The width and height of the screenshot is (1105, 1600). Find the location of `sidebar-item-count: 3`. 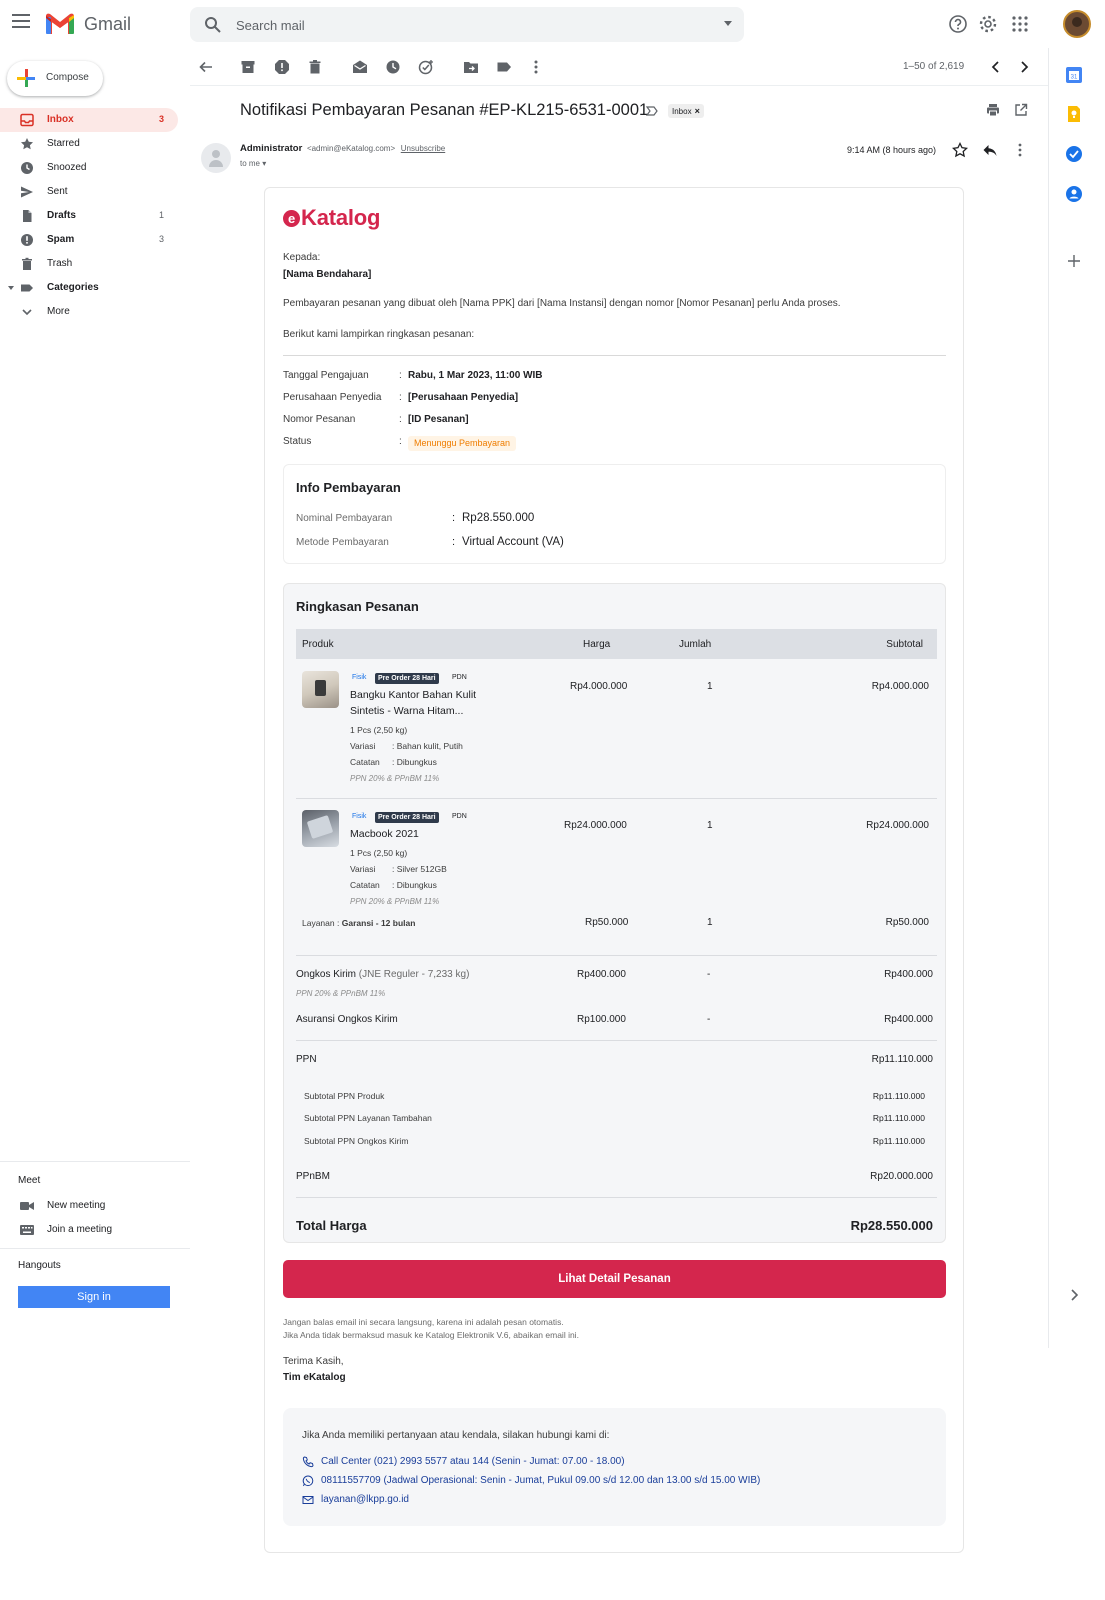

sidebar-item-count: 3 is located at coordinates (161, 119).